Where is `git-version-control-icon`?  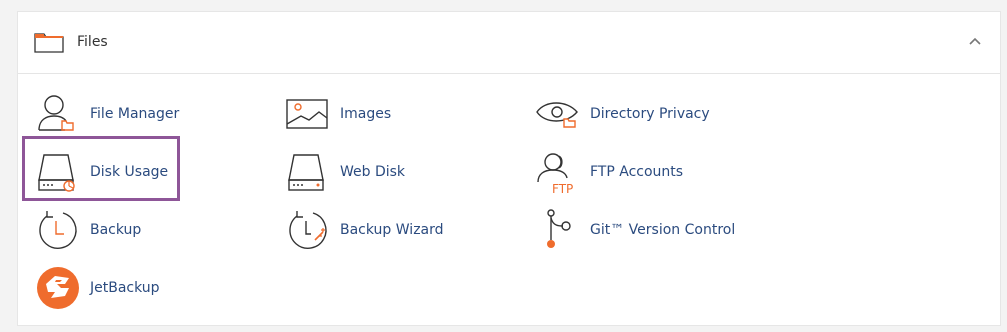 git-version-control-icon is located at coordinates (559, 228).